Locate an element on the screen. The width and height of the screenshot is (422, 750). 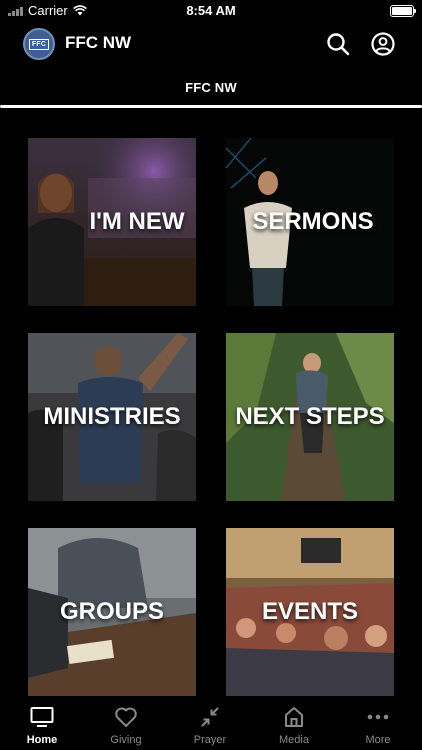
tile-next-steps: NEXT STEPS is located at coordinates (310, 417).